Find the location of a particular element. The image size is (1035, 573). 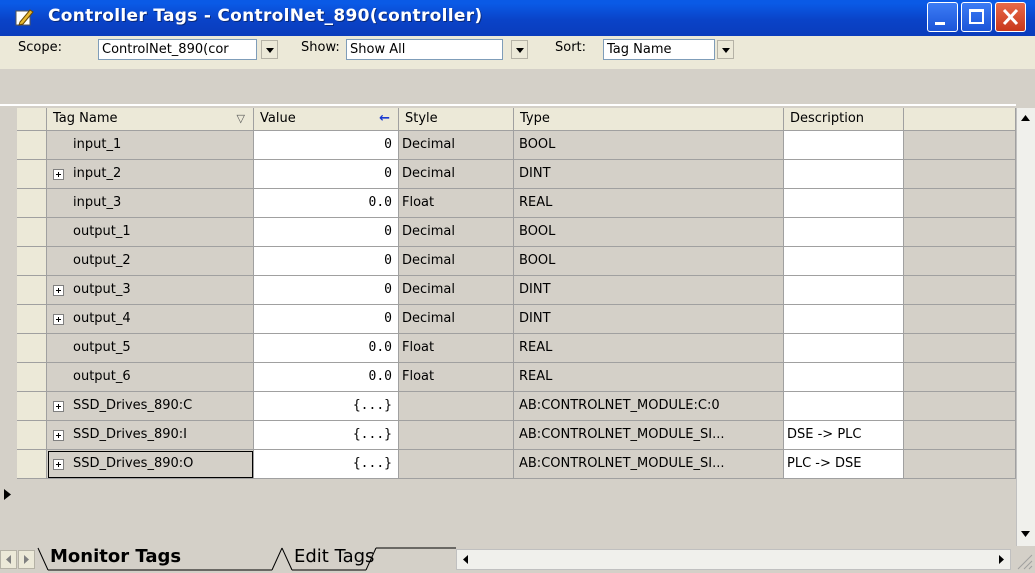

table-row: output_4 0 Decimal DINT is located at coordinates (508, 319).